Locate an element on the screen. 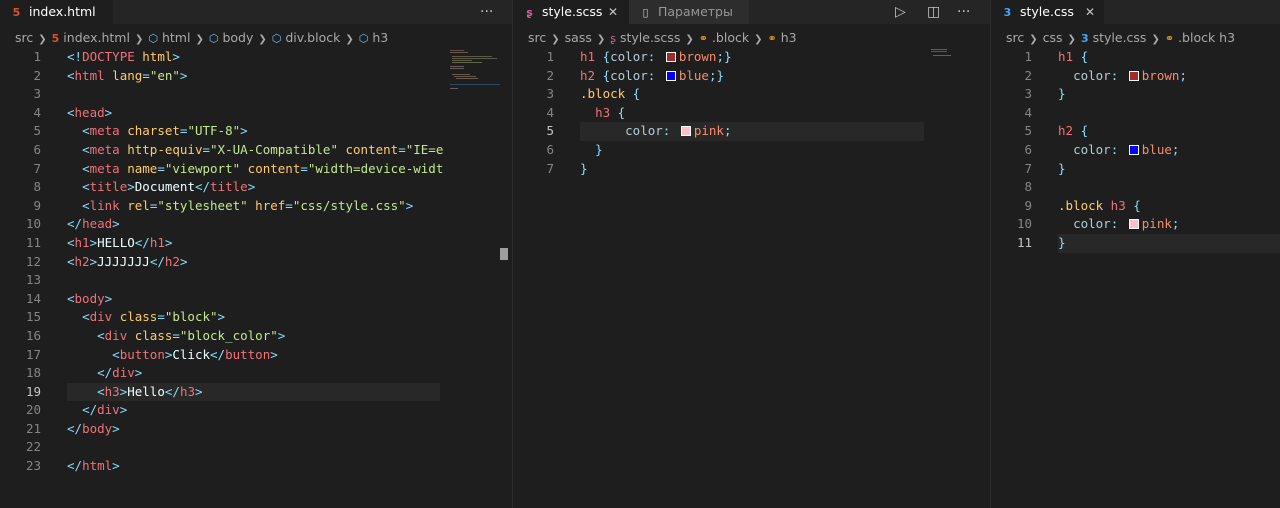 The height and width of the screenshot is (508, 1280). breadcrumb-item: style.scss is located at coordinates (650, 37).